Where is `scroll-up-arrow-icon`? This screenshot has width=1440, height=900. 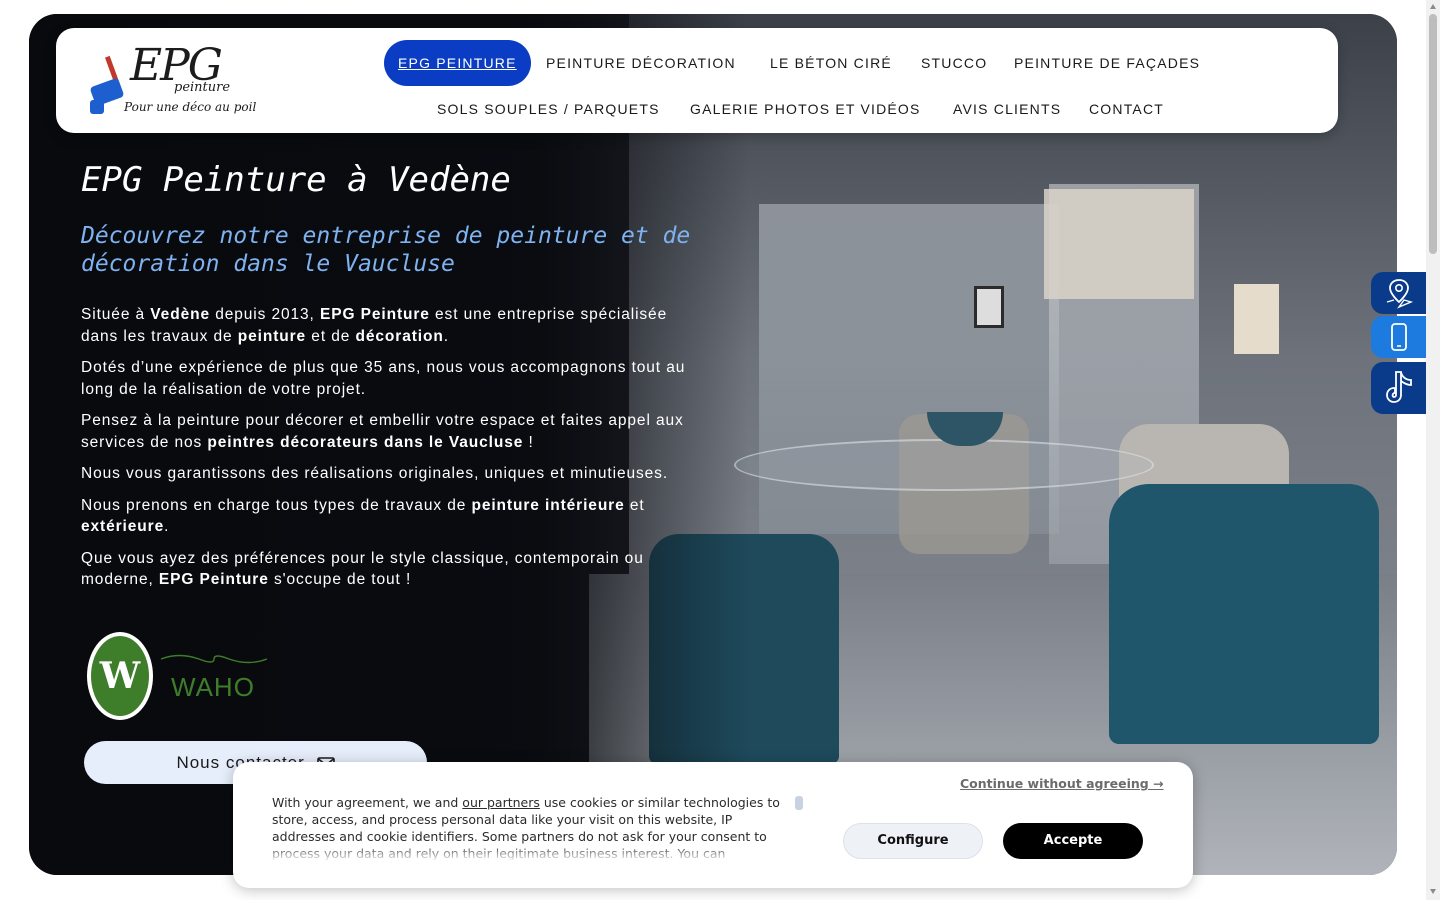 scroll-up-arrow-icon is located at coordinates (1433, 6).